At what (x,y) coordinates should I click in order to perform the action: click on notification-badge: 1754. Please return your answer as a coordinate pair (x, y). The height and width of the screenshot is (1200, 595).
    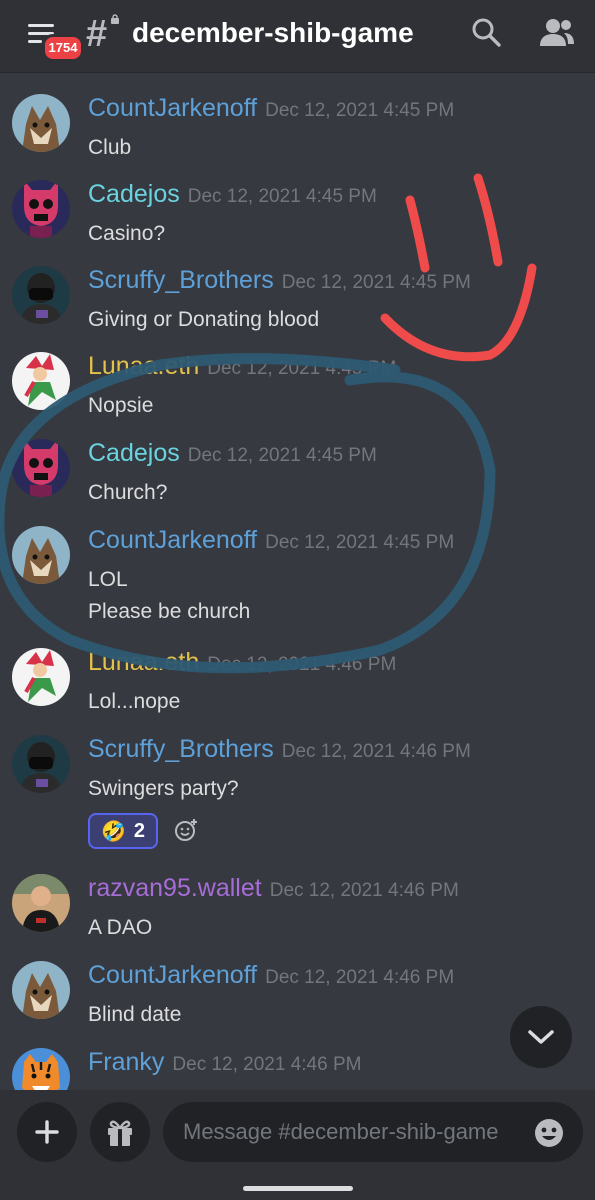
    Looking at the image, I should click on (63, 48).